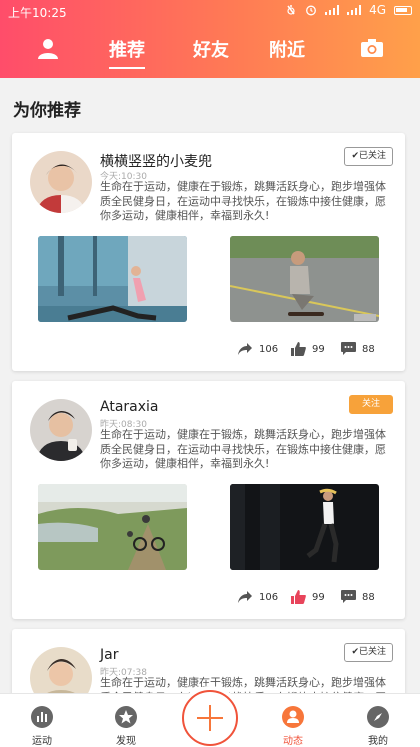 This screenshot has height=747, width=420. I want to click on status-icons: 4G, so click(348, 10).